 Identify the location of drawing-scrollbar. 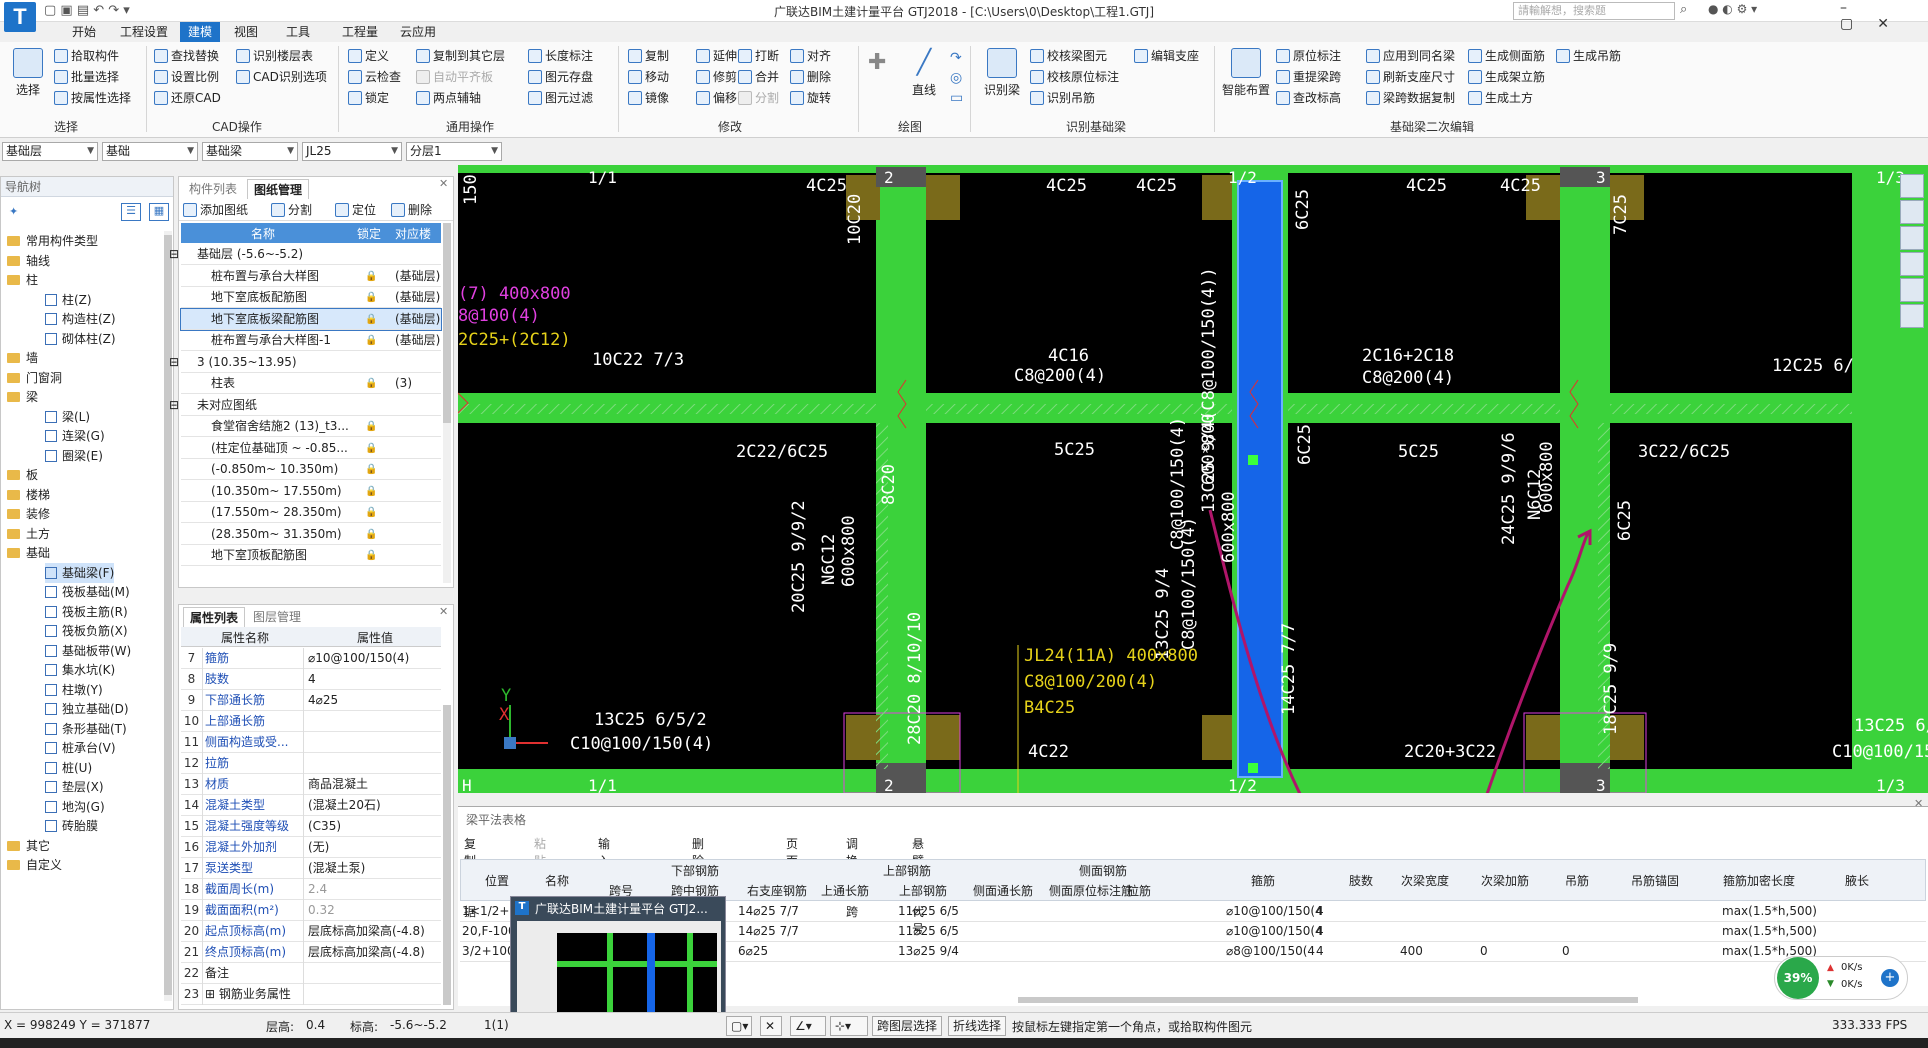
(447, 403).